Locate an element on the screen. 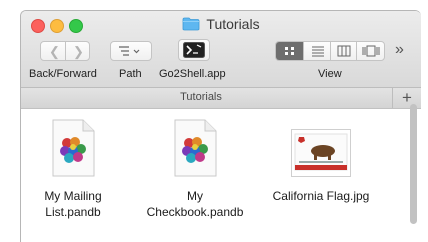 The width and height of the screenshot is (428, 242). back-forward-control: ❮ ❯ is located at coordinates (65, 51).